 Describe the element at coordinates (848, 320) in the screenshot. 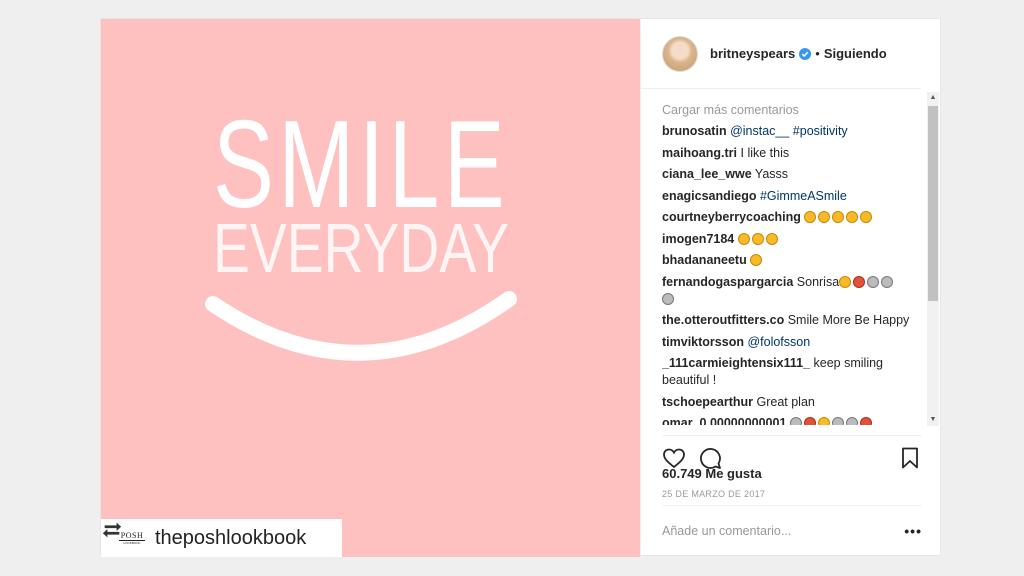

I see `comment-text: Smile More Be Happy` at that location.